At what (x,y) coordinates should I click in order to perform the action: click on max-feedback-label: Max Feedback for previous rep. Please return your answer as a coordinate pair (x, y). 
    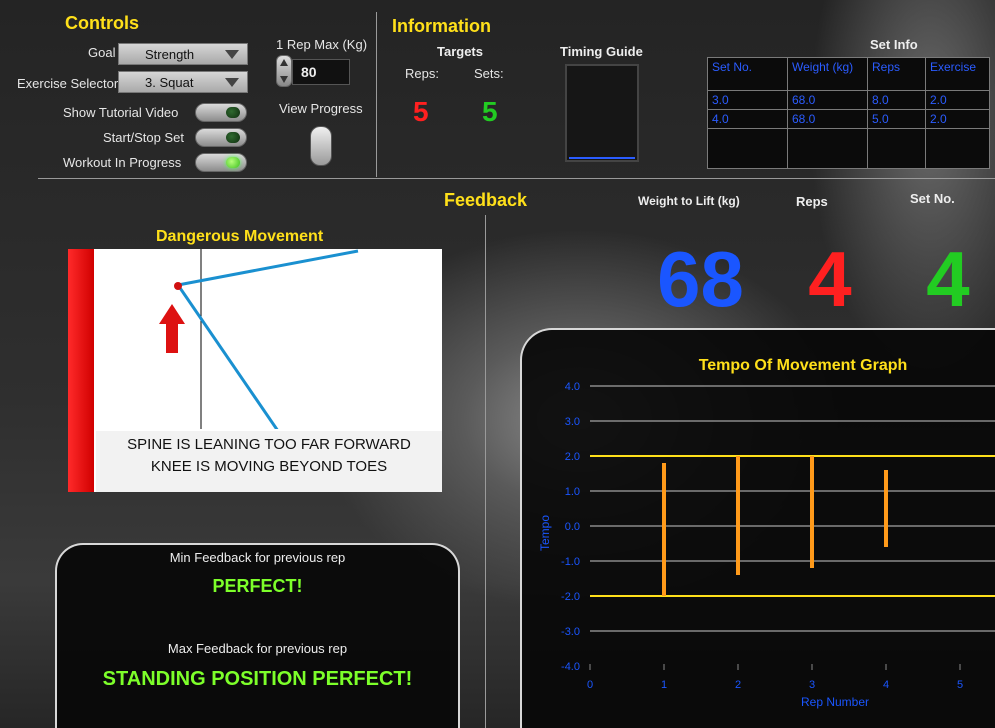
    Looking at the image, I should click on (257, 648).